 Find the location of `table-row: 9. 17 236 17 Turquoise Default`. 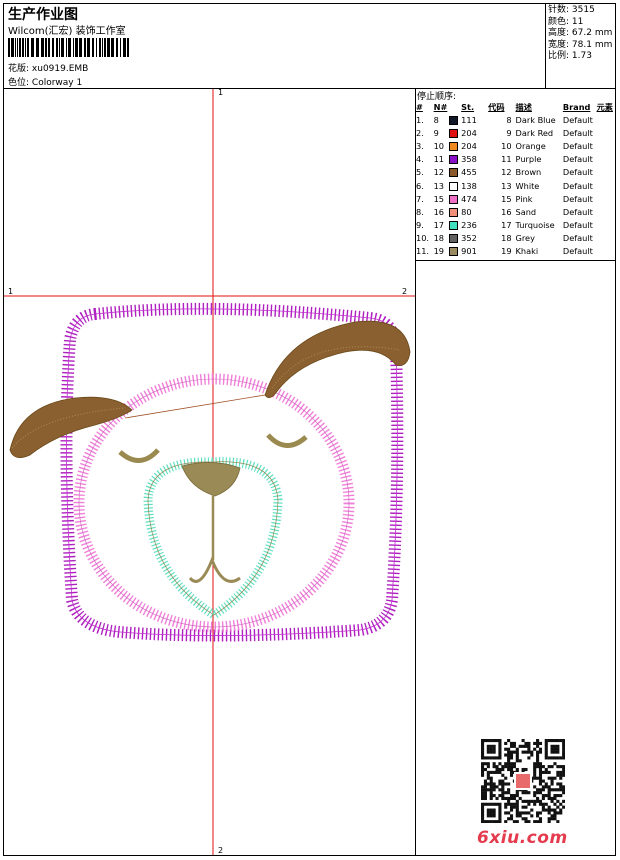

table-row: 9. 17 236 17 Turquoise Default is located at coordinates (518, 225).